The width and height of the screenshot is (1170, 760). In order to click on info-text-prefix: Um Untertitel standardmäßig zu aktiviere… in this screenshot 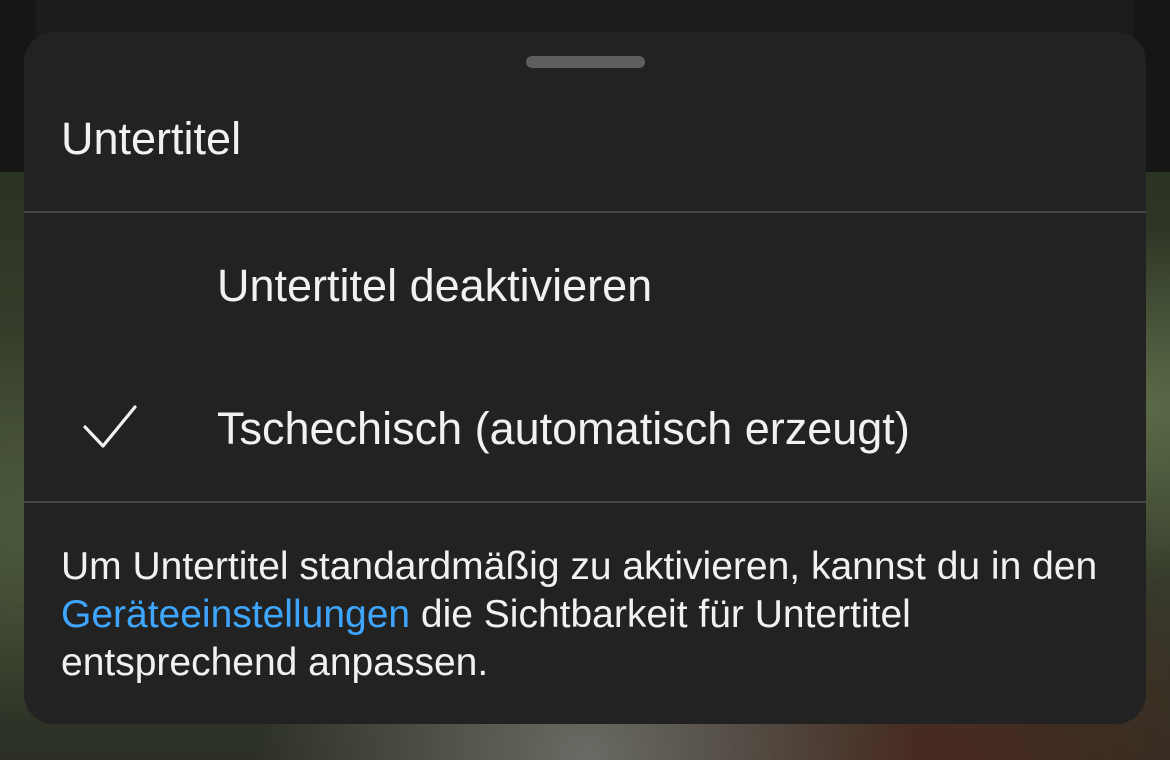, I will do `click(579, 566)`.